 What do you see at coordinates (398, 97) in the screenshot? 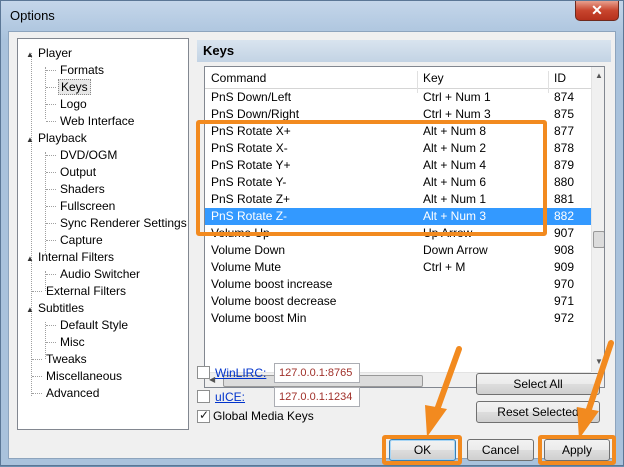
I see `table-row: PnS Down/Left Ctrl + Num 1 874` at bounding box center [398, 97].